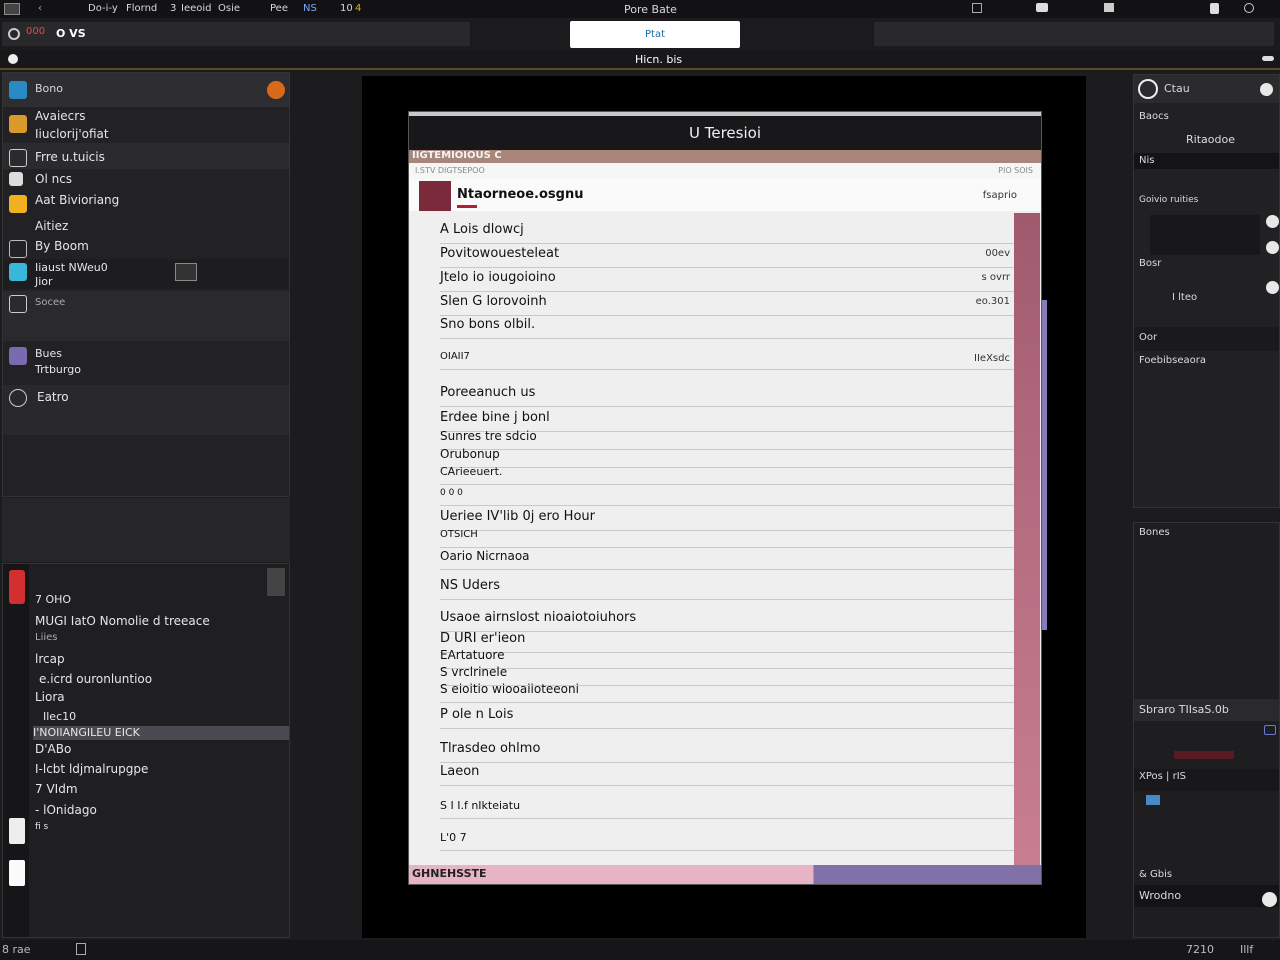  Describe the element at coordinates (727, 301) in the screenshot. I see `document-row: Slen G lorovoinh eo.301` at that location.